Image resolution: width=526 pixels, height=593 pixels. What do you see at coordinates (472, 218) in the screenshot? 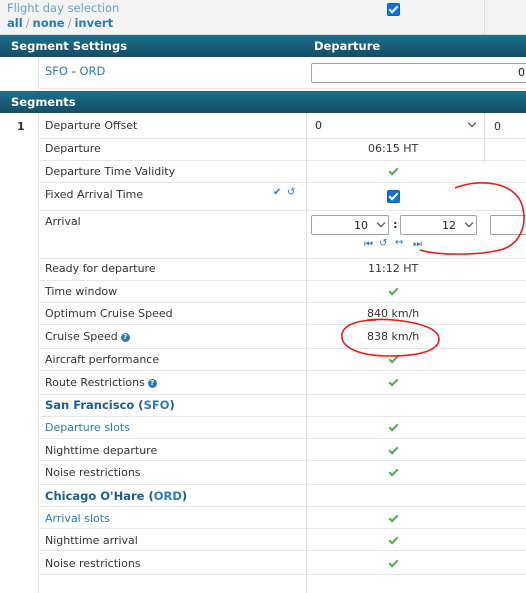
I see `annotation-circle-arrival-minute` at bounding box center [472, 218].